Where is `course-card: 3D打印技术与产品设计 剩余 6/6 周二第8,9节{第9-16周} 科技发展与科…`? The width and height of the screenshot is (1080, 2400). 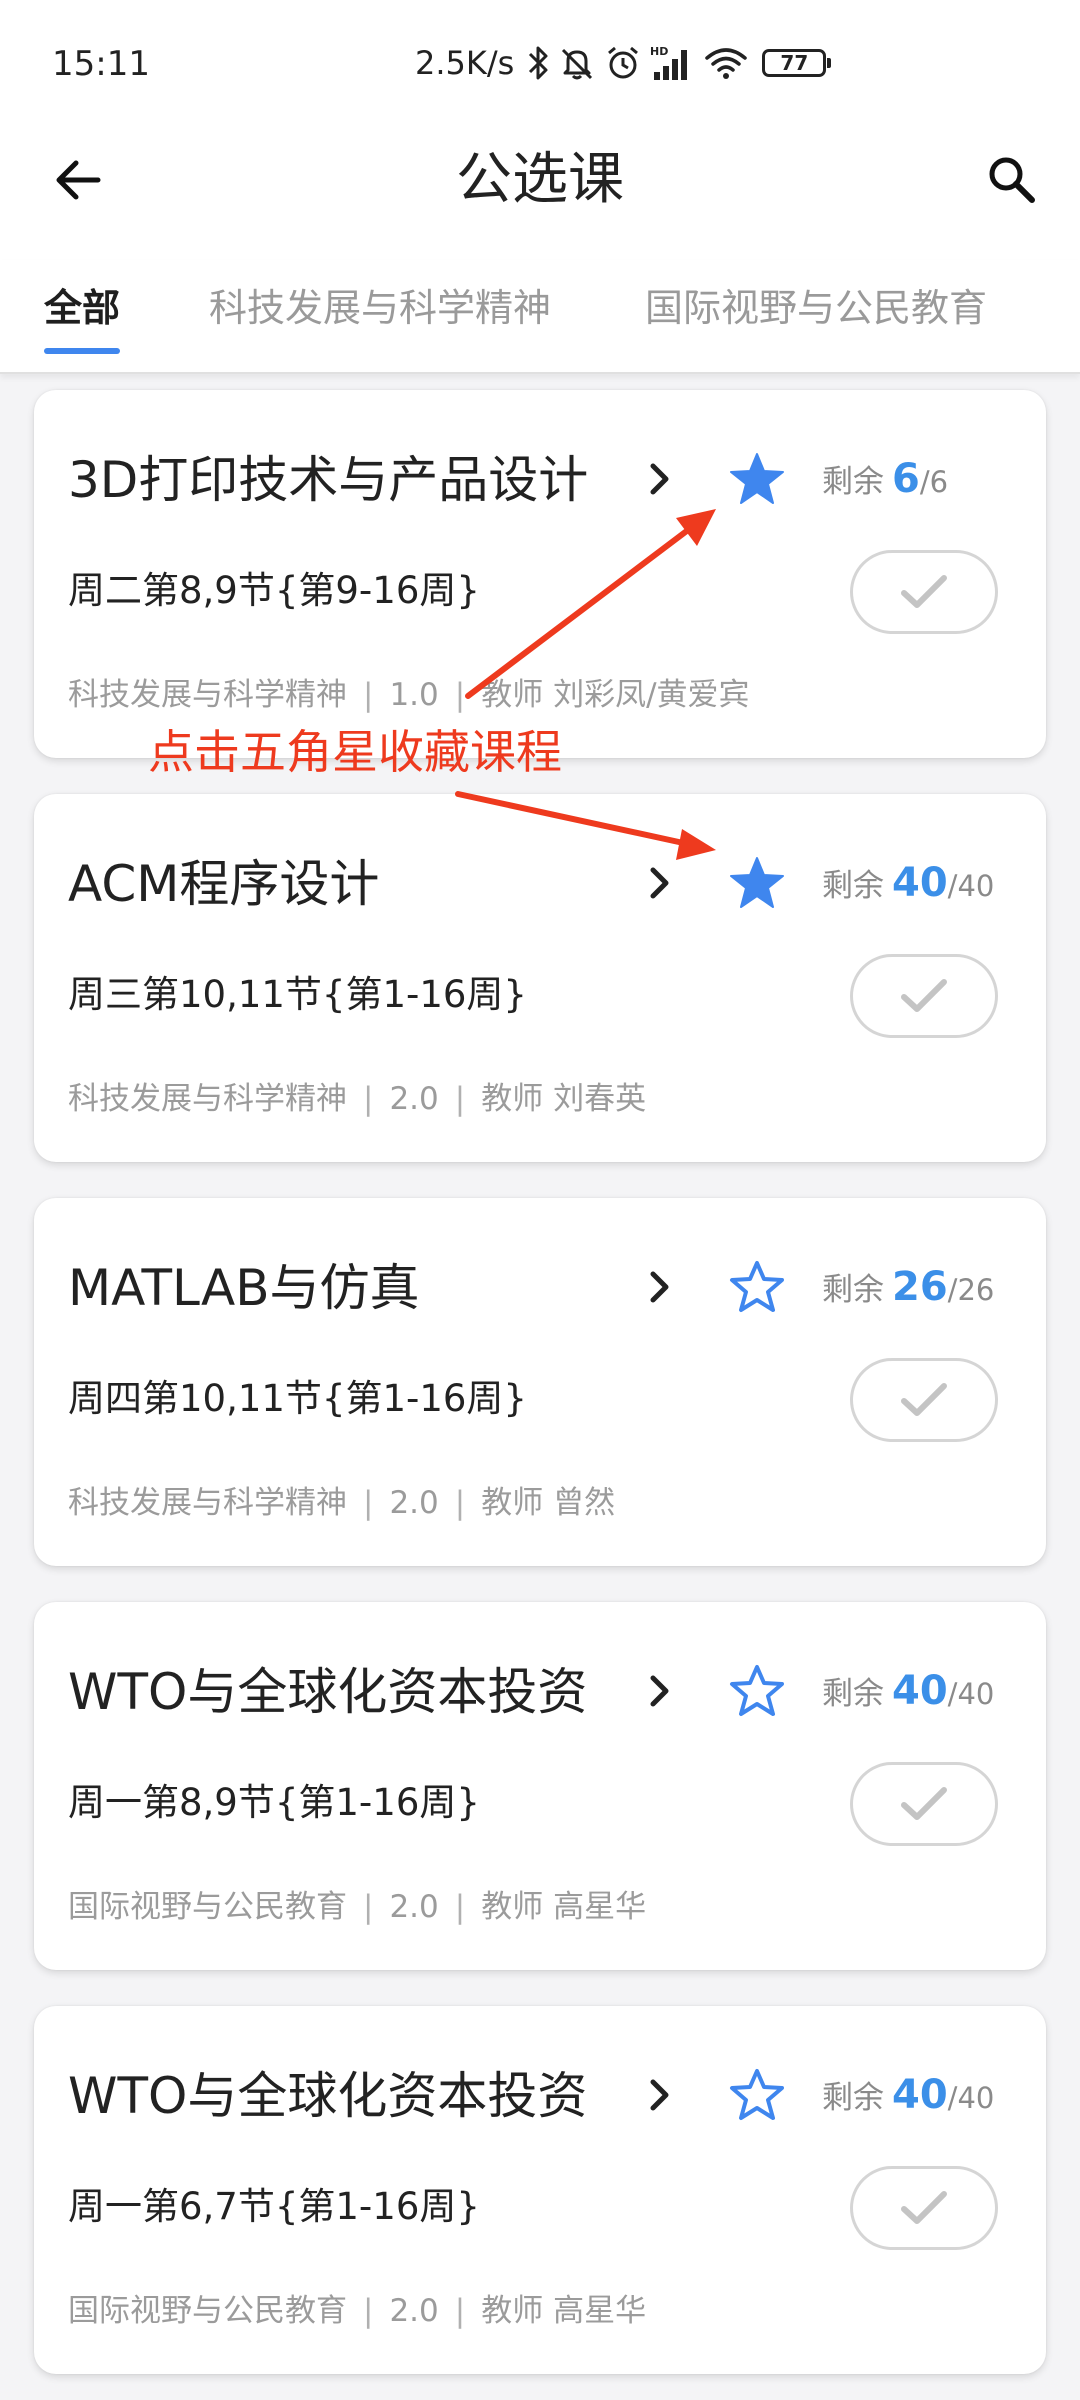 course-card: 3D打印技术与产品设计 剩余 6/6 周二第8,9节{第9-16周} 科技发展与科… is located at coordinates (540, 574).